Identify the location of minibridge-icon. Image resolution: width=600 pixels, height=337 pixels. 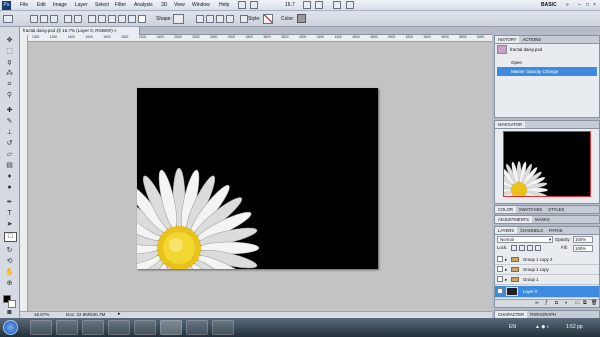
(254, 5).